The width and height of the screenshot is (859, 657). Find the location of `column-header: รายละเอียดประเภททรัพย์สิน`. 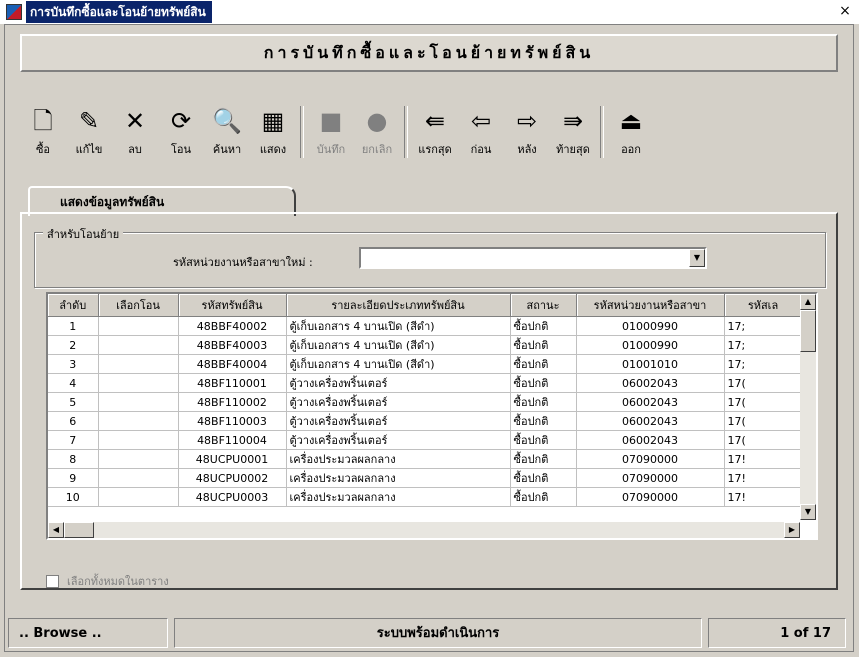

column-header: รายละเอียดประเภททรัพย์สิน is located at coordinates (398, 305).